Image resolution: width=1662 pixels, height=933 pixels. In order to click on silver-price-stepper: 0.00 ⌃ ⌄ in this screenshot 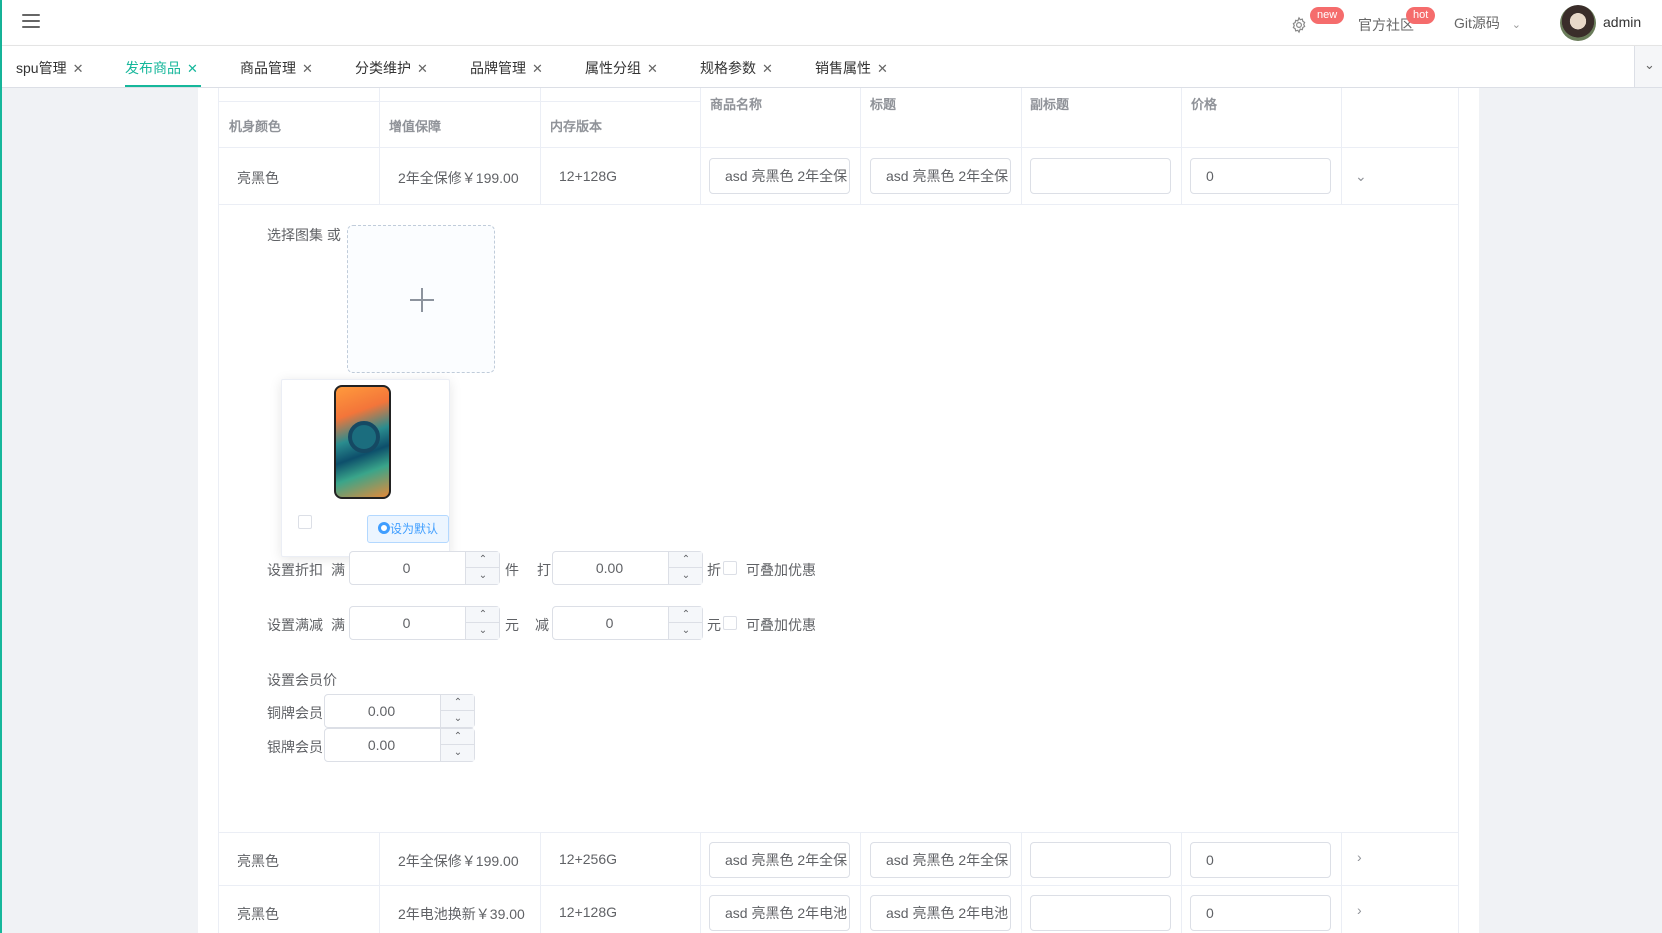, I will do `click(399, 745)`.